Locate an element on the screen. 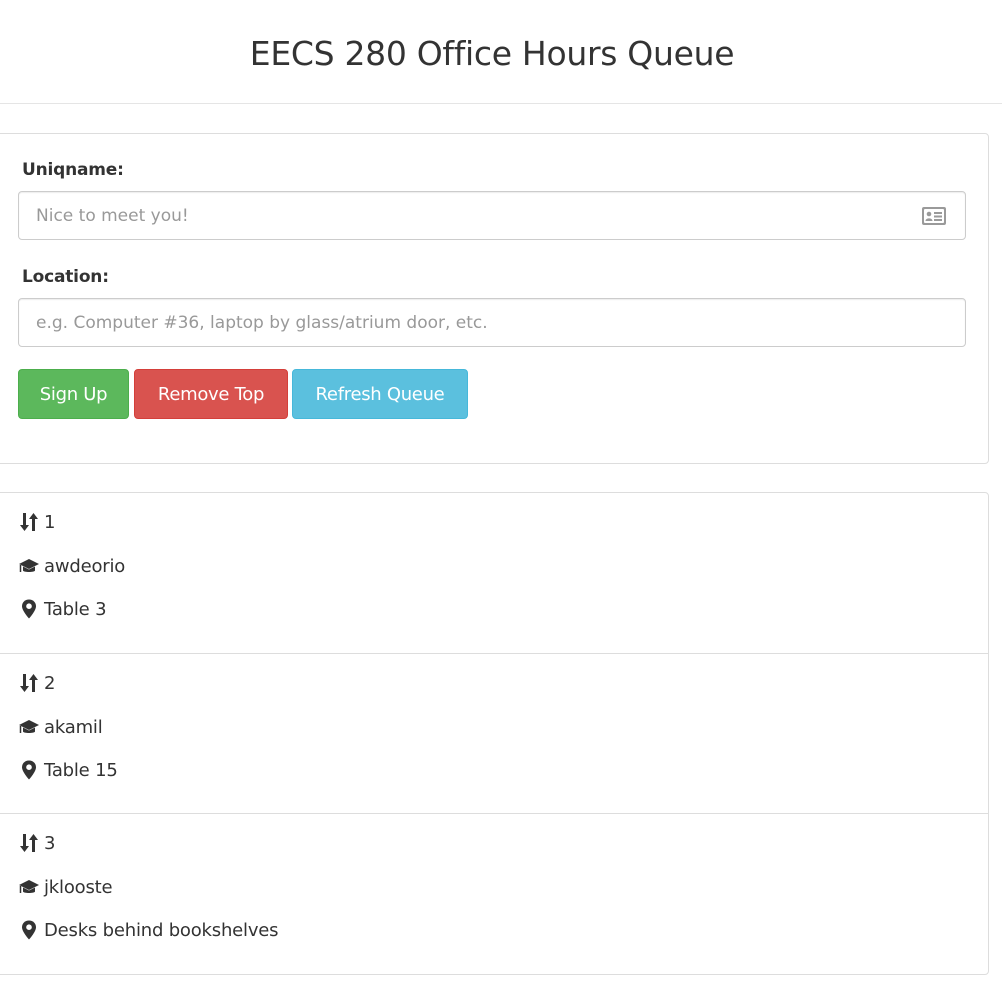  queue-location: Table 3 is located at coordinates (75, 609).